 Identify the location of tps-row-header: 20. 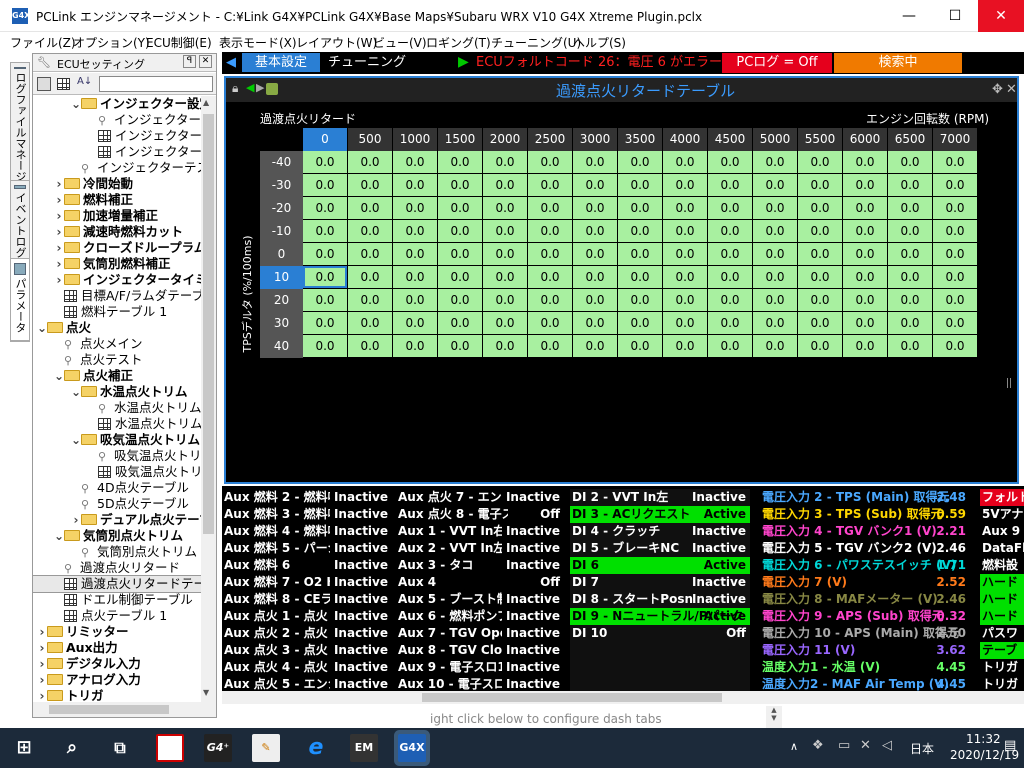
(281, 300).